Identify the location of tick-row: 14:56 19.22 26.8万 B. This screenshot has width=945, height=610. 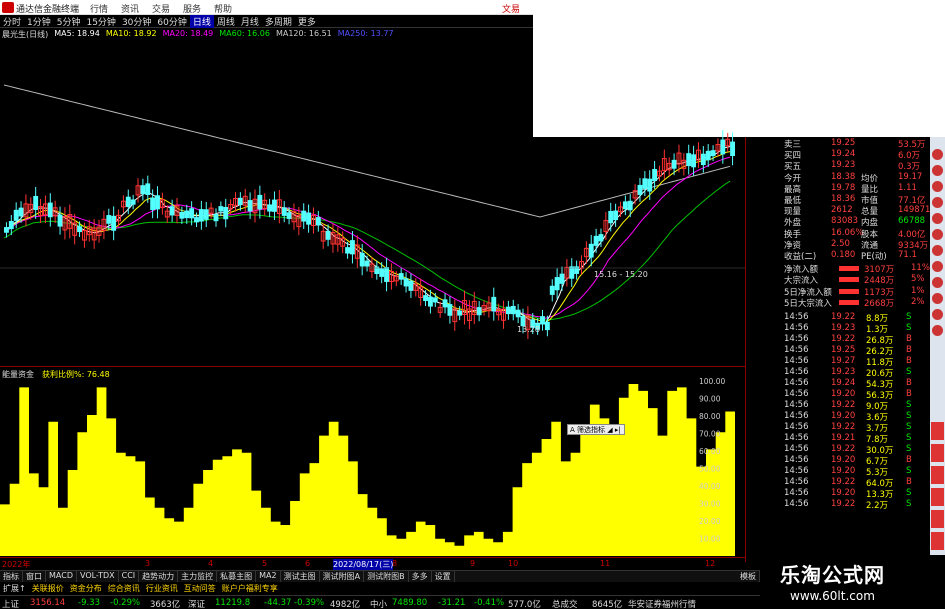
(838, 340).